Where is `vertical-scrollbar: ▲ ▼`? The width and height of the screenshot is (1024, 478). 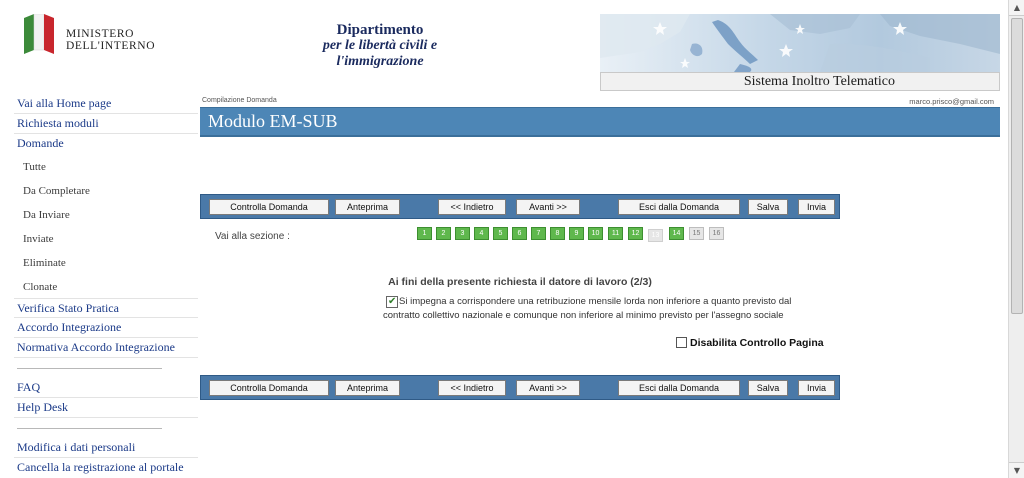 vertical-scrollbar: ▲ ▼ is located at coordinates (1016, 239).